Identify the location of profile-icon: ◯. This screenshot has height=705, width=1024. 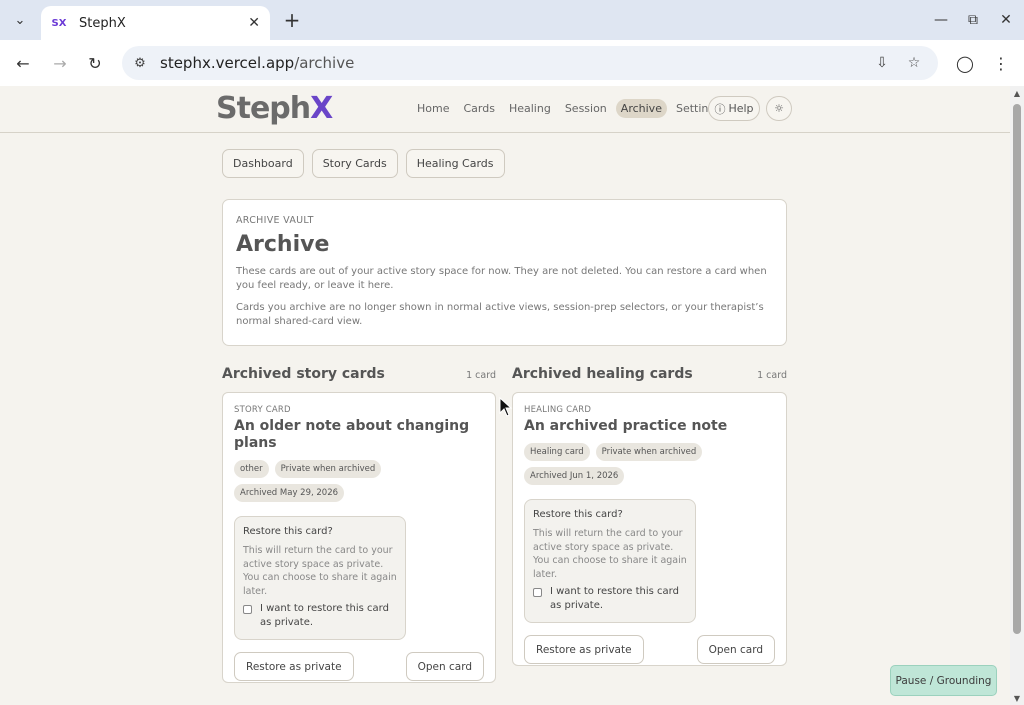
(965, 63).